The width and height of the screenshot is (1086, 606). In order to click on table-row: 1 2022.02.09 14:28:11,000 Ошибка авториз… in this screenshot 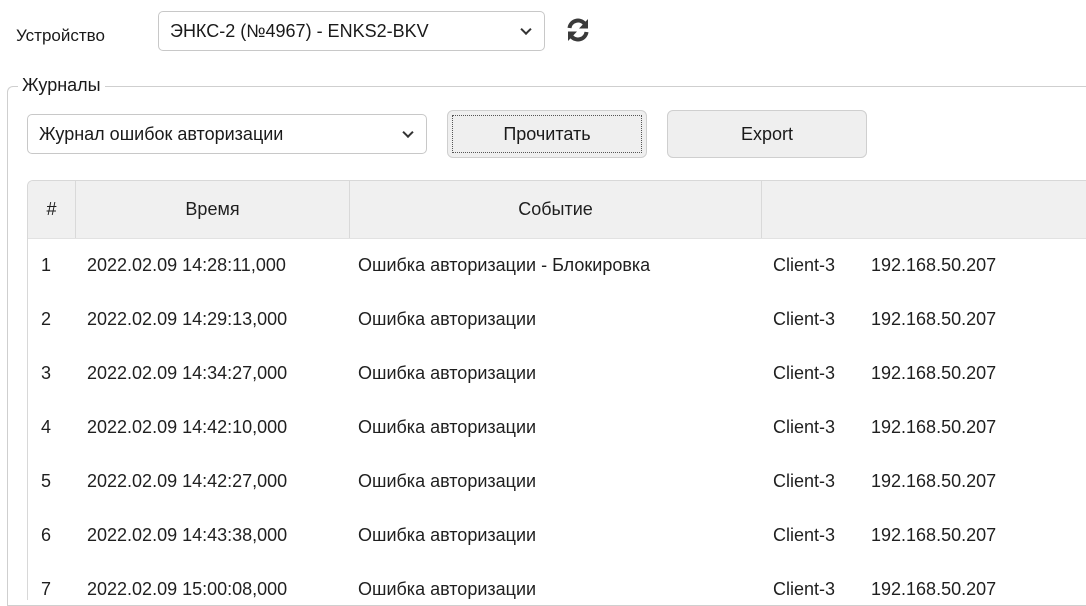, I will do `click(557, 265)`.